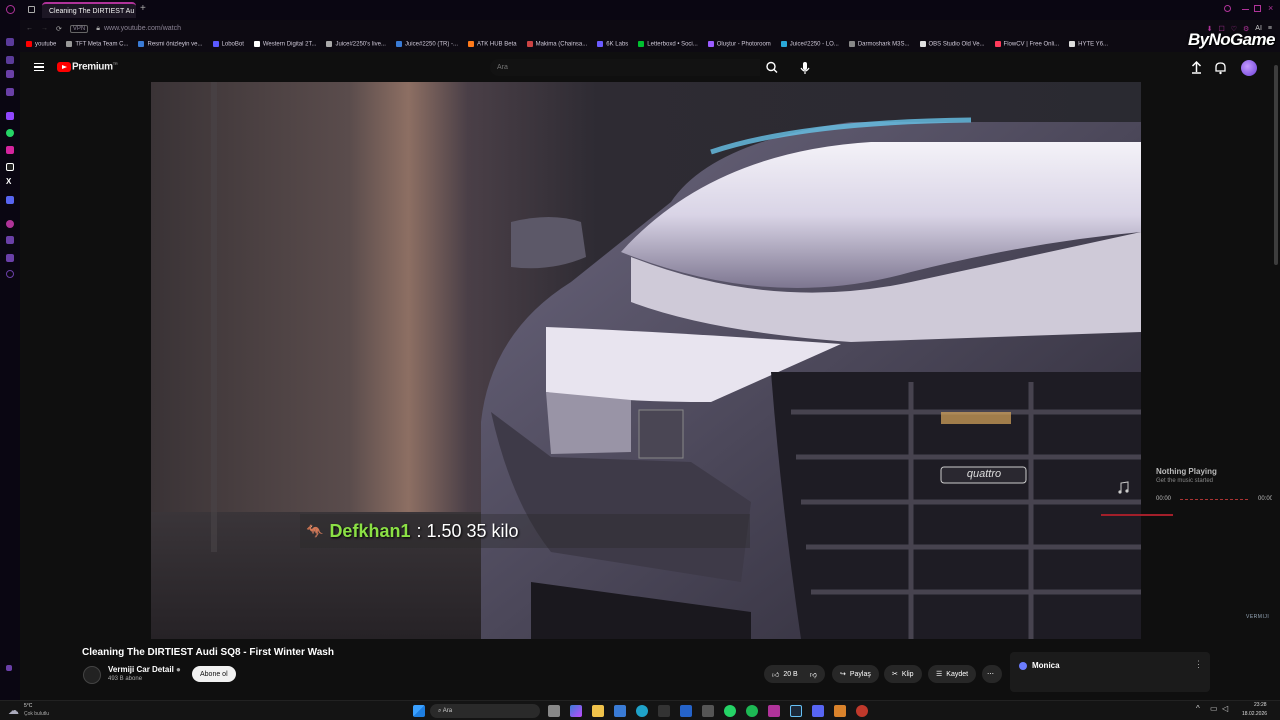 This screenshot has height=720, width=1280. Describe the element at coordinates (10, 74) in the screenshot. I see `sidebar-history-icon` at that location.